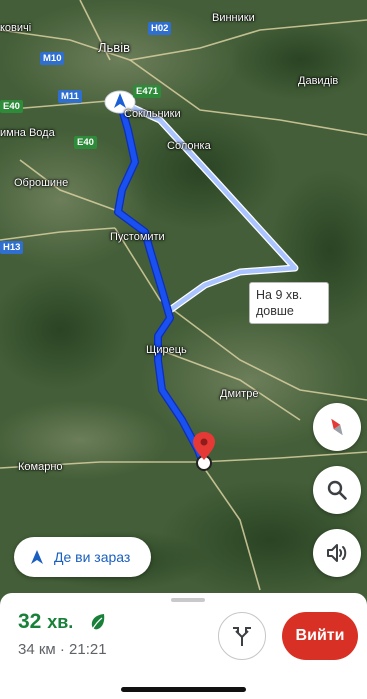 This screenshot has height=699, width=367. I want to click on eta-unit: хв., so click(60, 622).